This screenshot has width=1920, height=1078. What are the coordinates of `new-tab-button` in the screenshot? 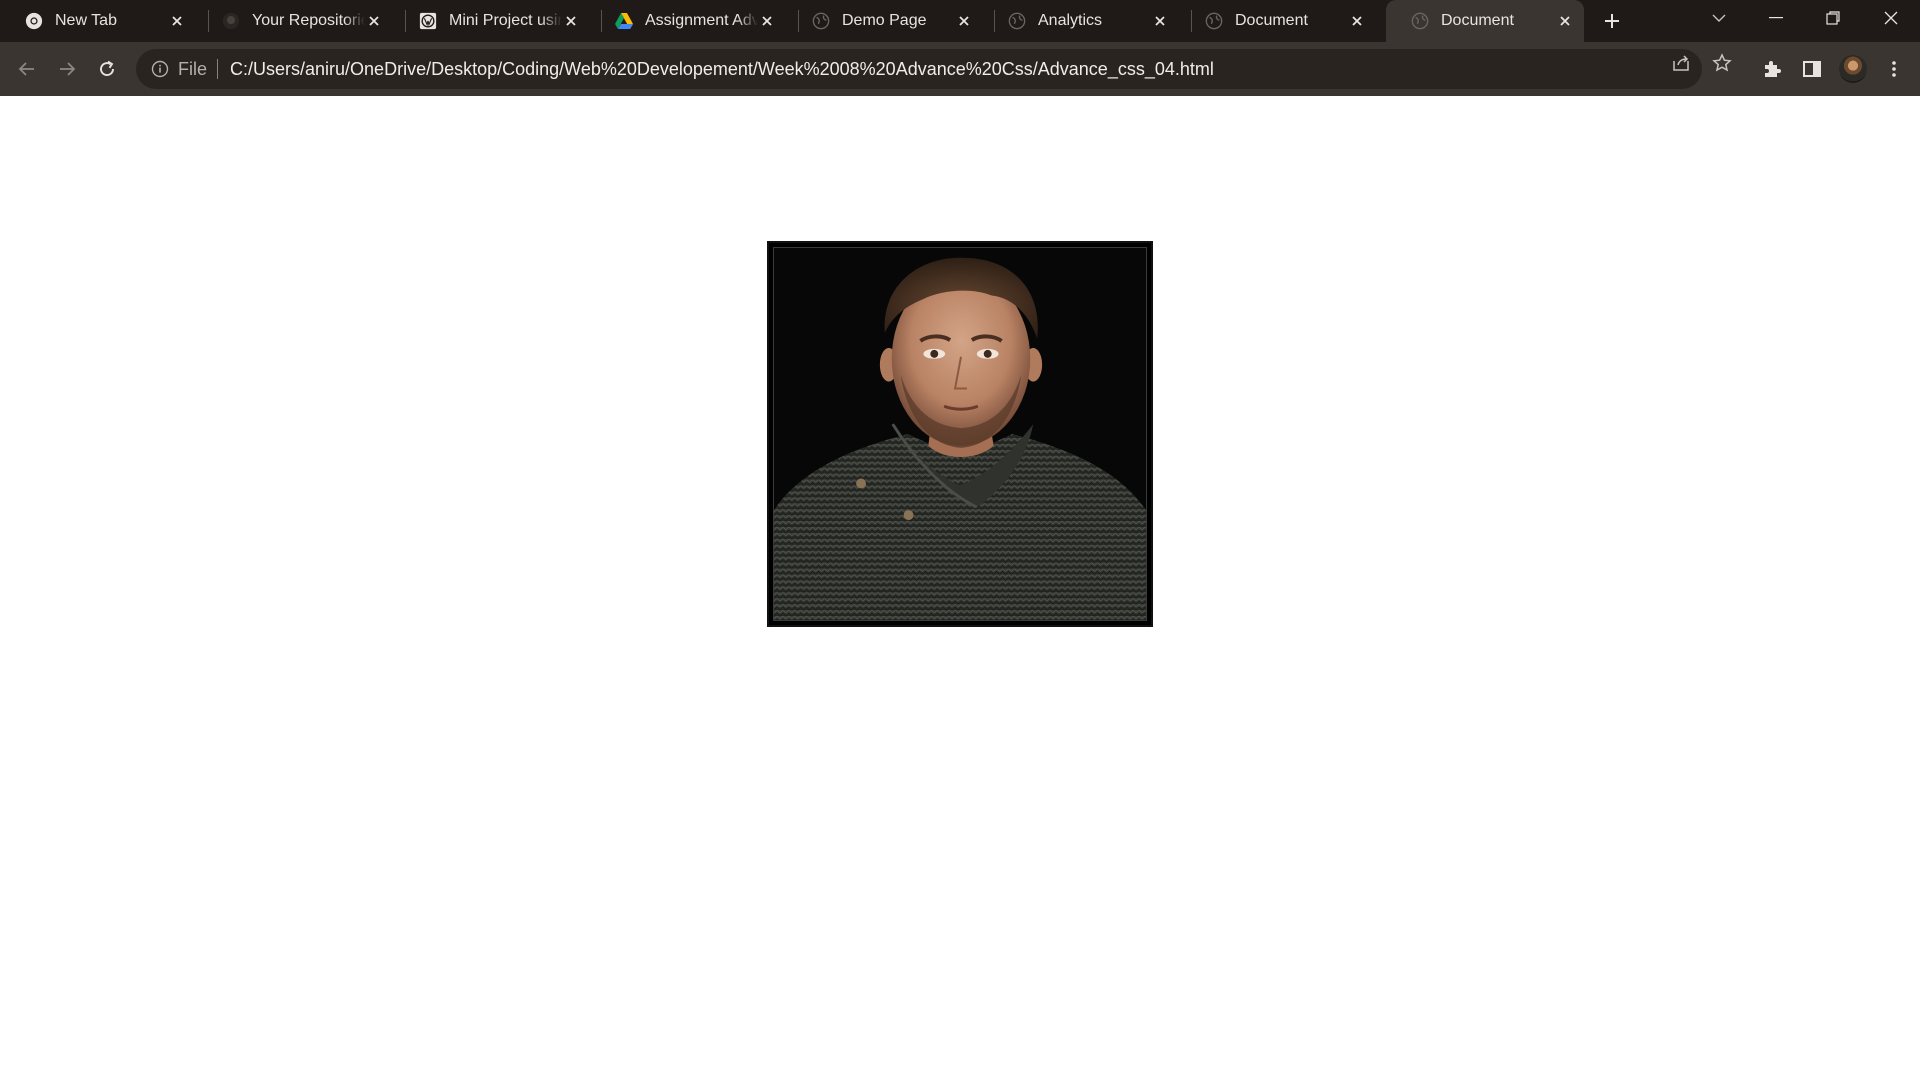 It's located at (1612, 21).